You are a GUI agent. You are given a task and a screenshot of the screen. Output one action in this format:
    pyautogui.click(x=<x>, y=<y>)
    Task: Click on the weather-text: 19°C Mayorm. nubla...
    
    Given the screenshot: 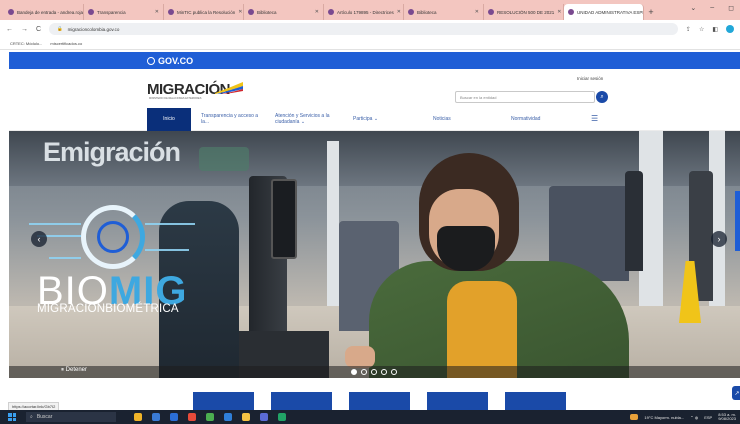 What is the action you would take?
    pyautogui.click(x=664, y=417)
    